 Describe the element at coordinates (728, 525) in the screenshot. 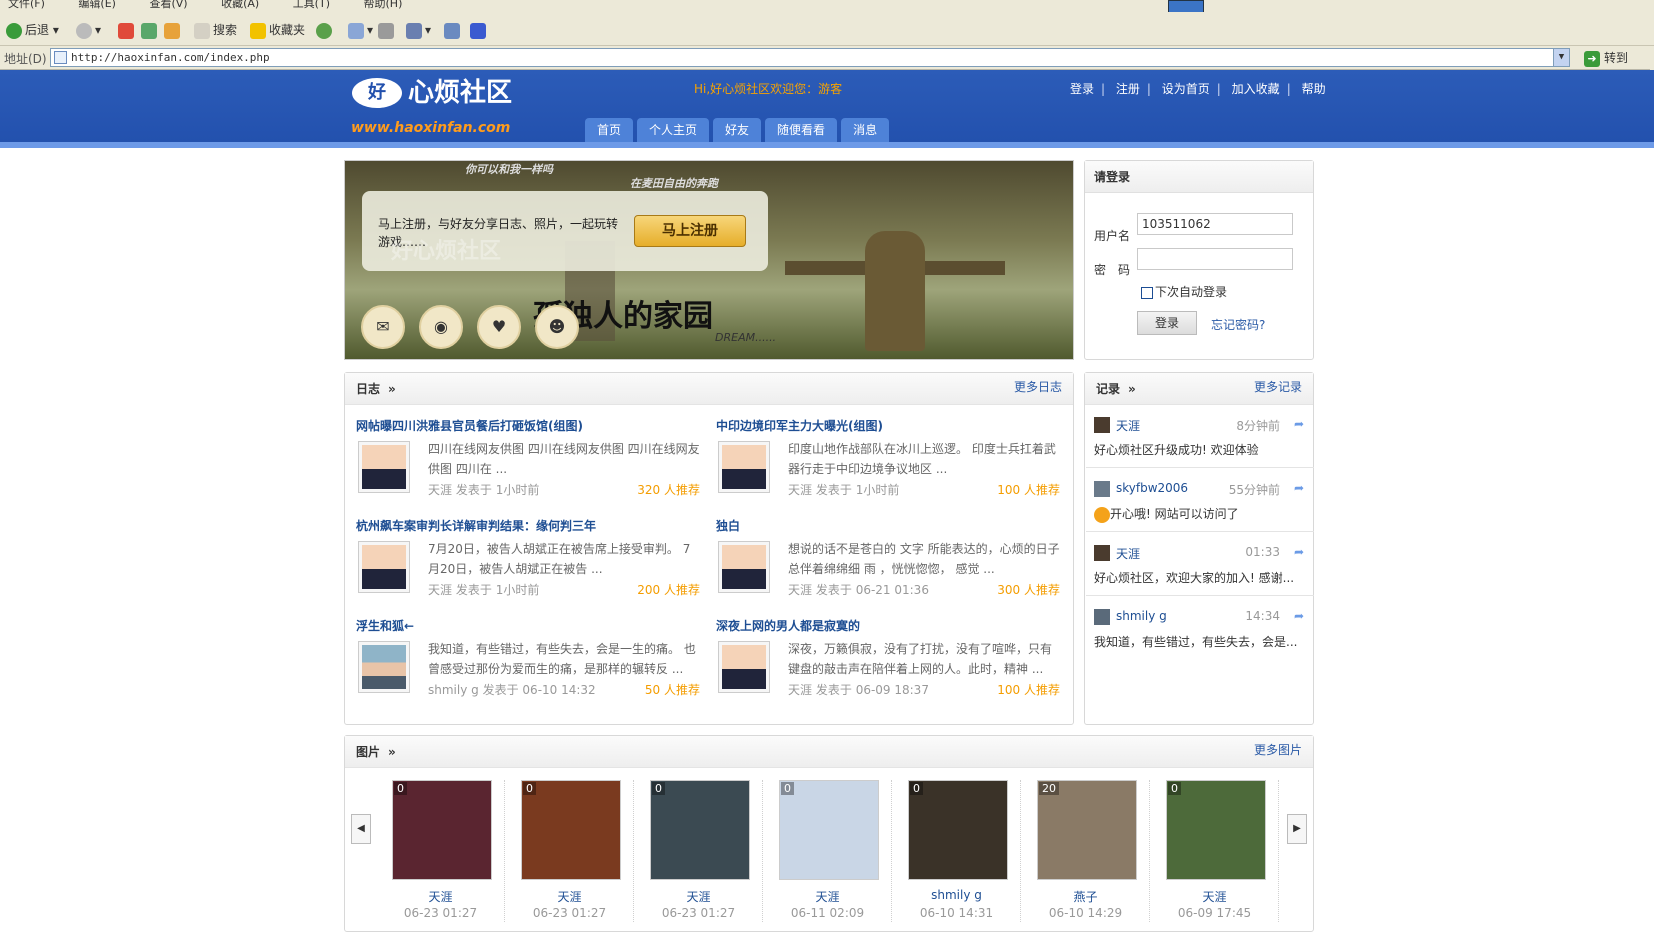

I see `blog-title: 独白` at that location.